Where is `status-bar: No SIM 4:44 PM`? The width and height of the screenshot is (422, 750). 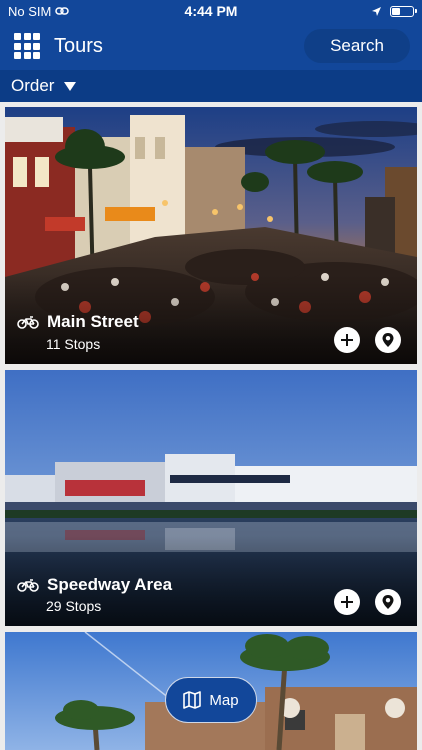 status-bar: No SIM 4:44 PM is located at coordinates (211, 11).